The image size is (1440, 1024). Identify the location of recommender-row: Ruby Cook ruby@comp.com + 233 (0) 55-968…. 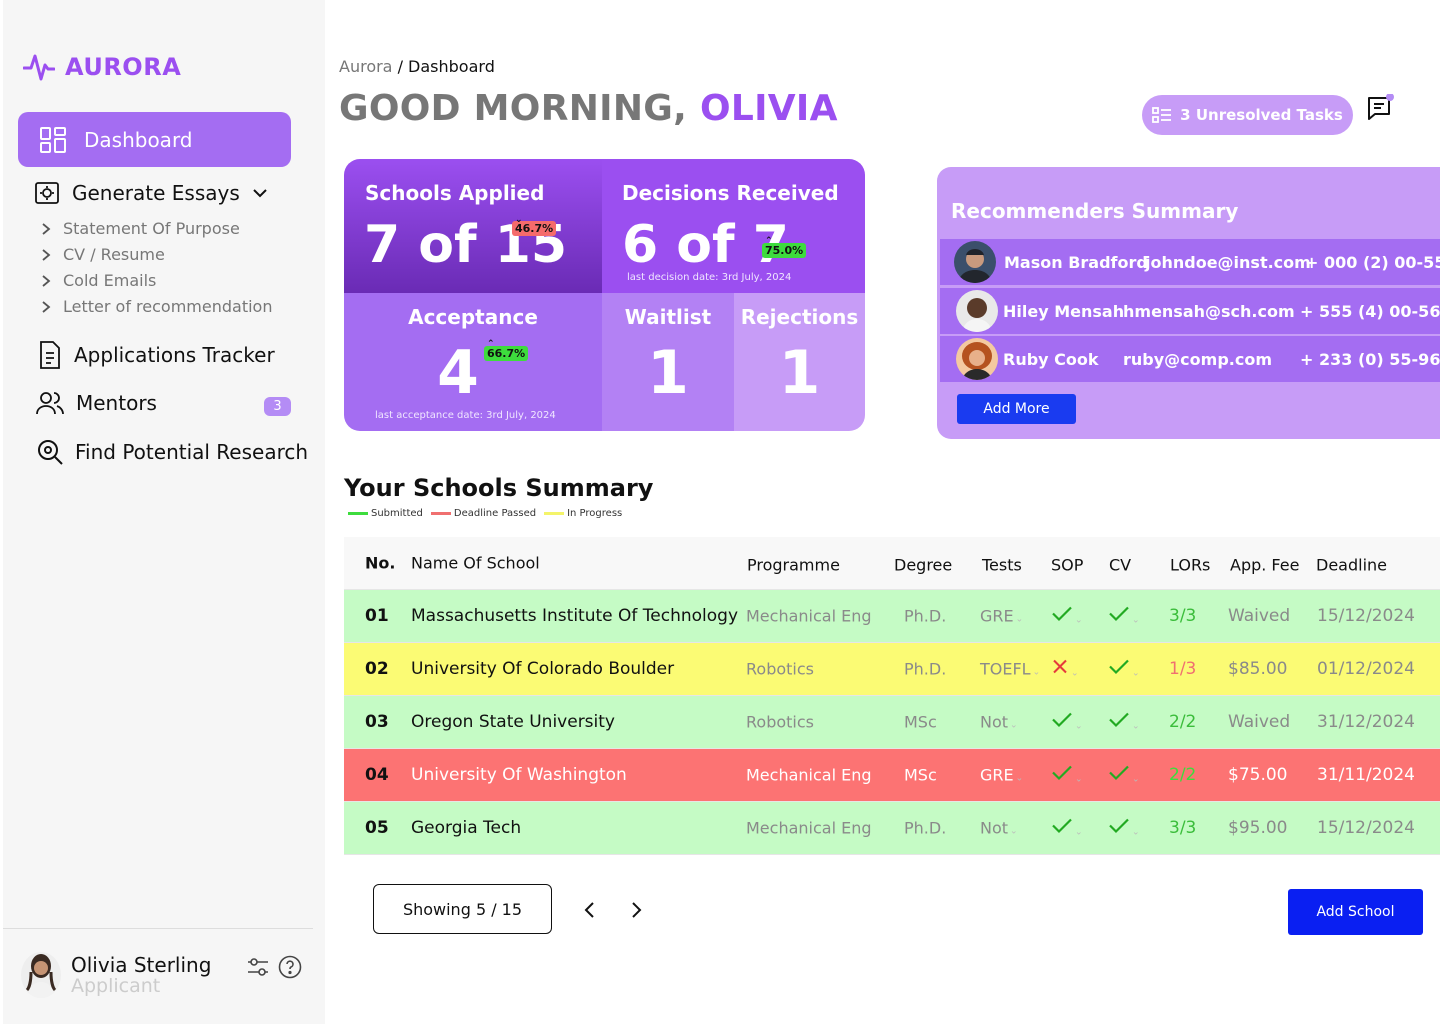
(1190, 359).